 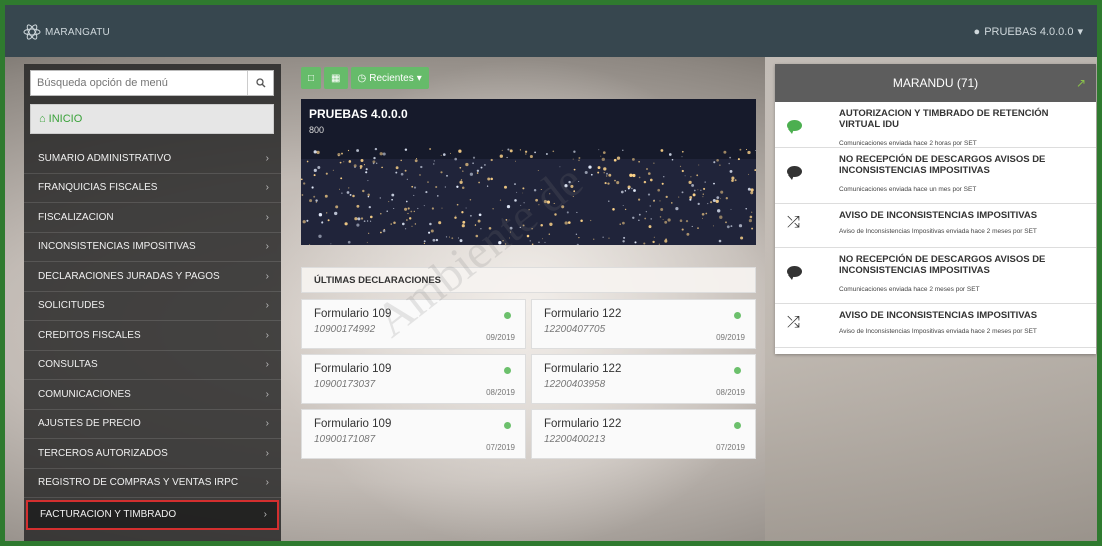 I want to click on marandu-header: MARANDU (71) ↗, so click(x=935, y=83).